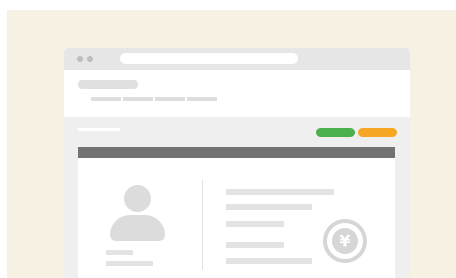  I want to click on avatar-head, so click(137, 198).